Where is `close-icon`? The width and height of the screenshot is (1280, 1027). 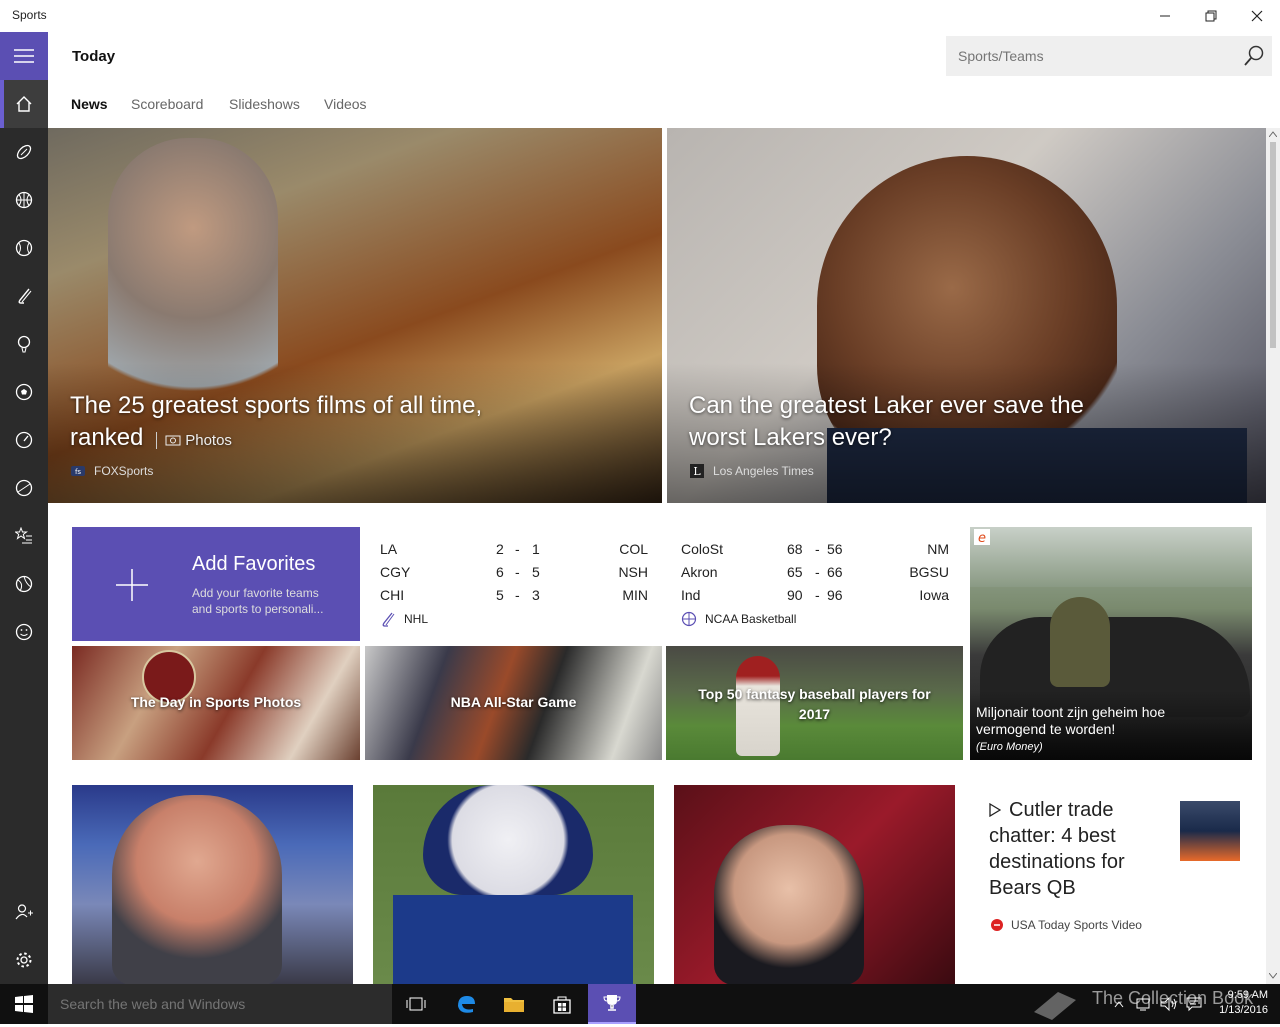 close-icon is located at coordinates (1257, 16).